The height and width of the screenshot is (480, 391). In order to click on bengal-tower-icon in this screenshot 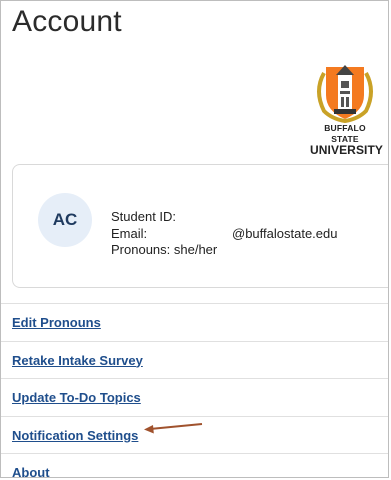, I will do `click(345, 94)`.